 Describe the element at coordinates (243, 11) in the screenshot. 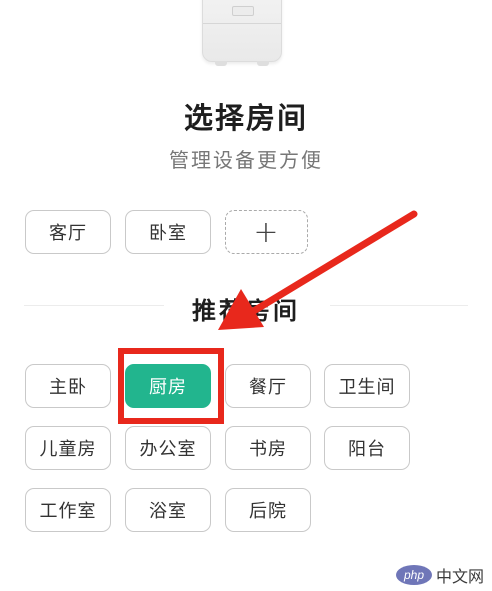

I see `device-window` at that location.